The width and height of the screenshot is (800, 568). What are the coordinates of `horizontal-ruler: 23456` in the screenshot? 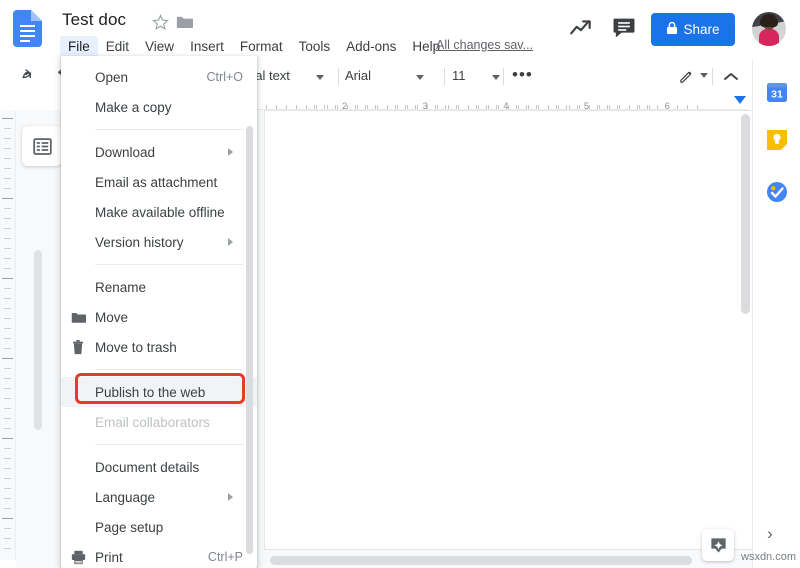 It's located at (498, 102).